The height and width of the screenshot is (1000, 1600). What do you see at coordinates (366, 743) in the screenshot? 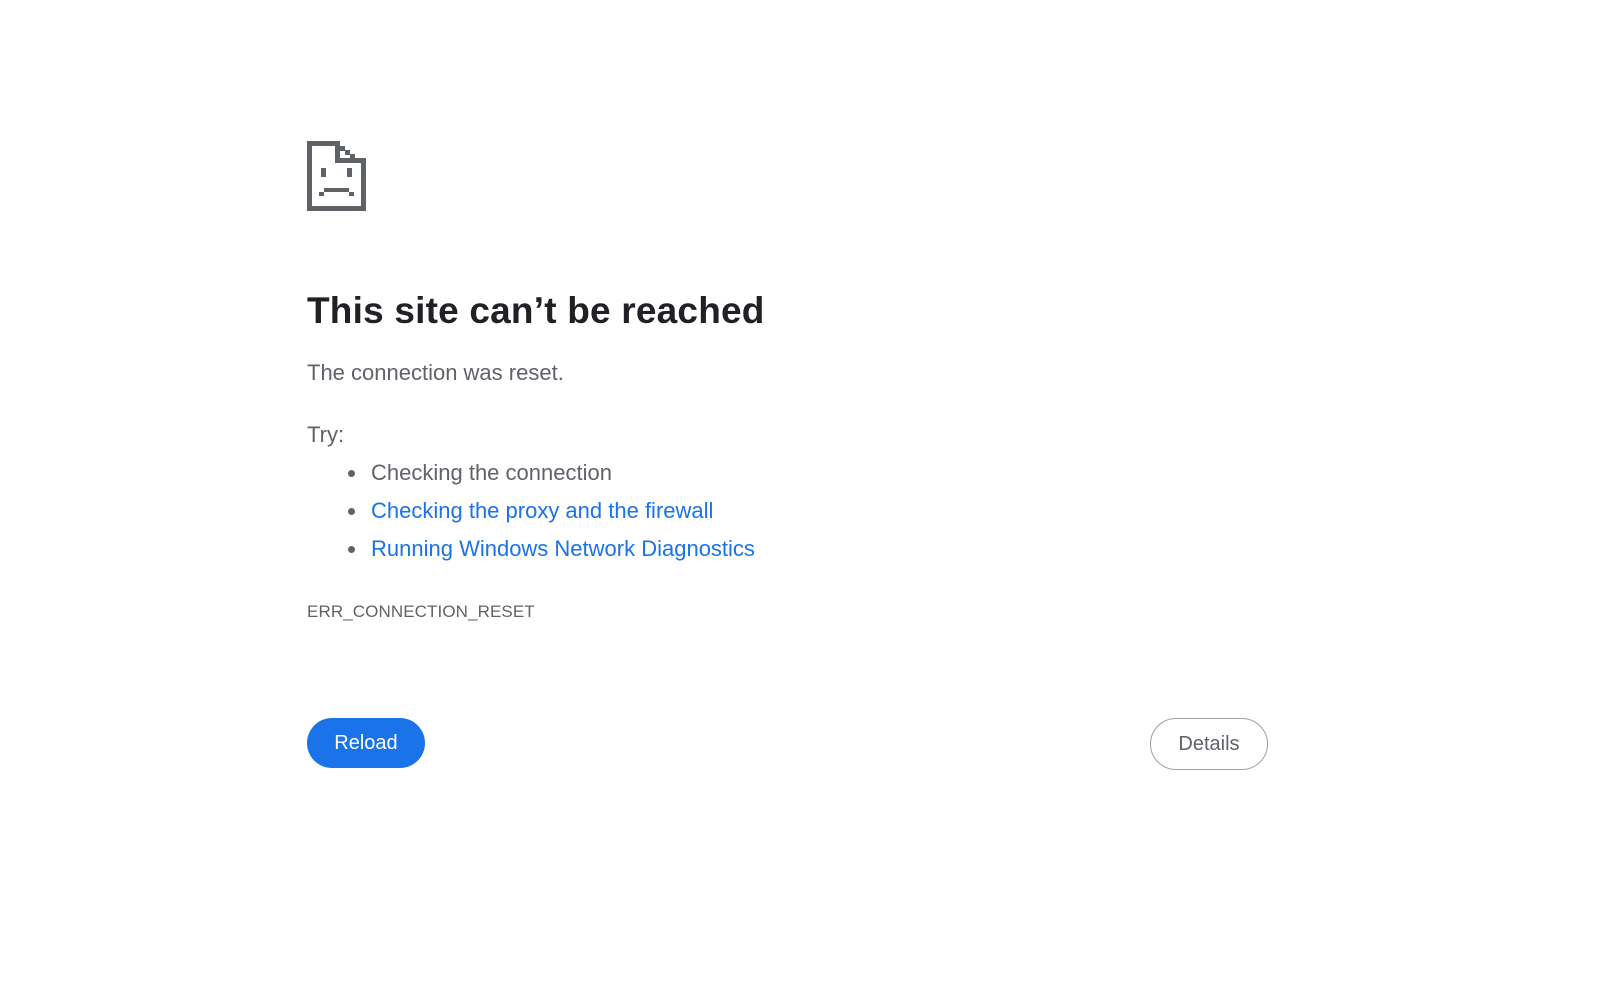
I see `reload-button: Reload` at bounding box center [366, 743].